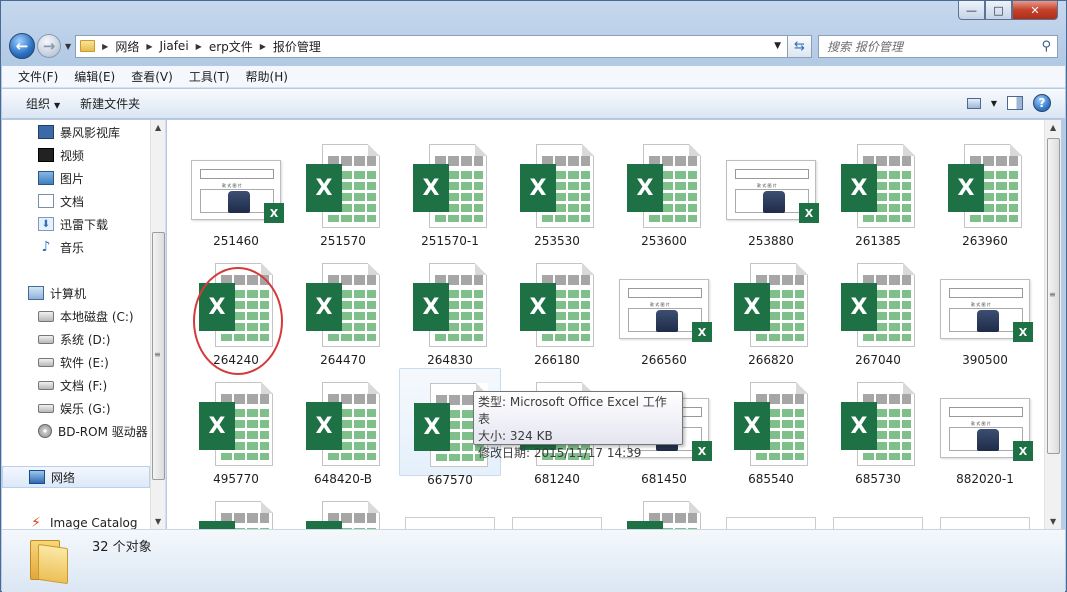 The image size is (1067, 592). Describe the element at coordinates (84, 385) in the screenshot. I see `nav-label: 文档 (F:)` at that location.